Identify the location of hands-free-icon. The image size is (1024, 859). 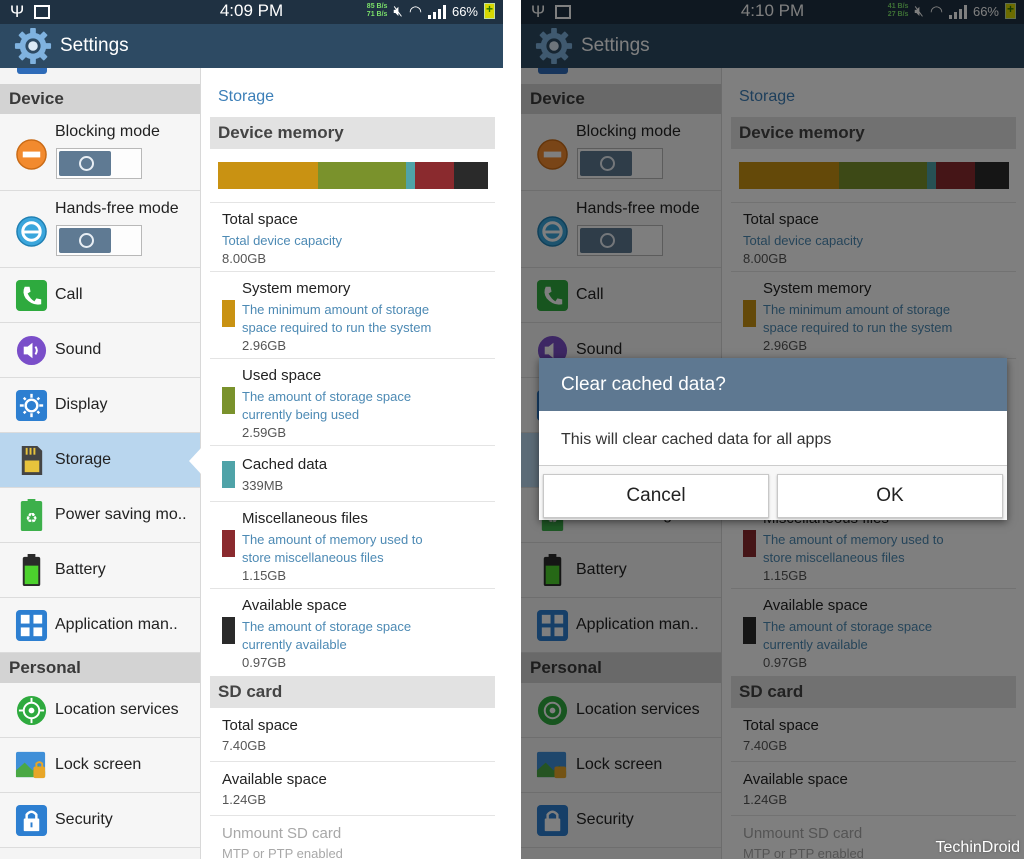
(31, 231).